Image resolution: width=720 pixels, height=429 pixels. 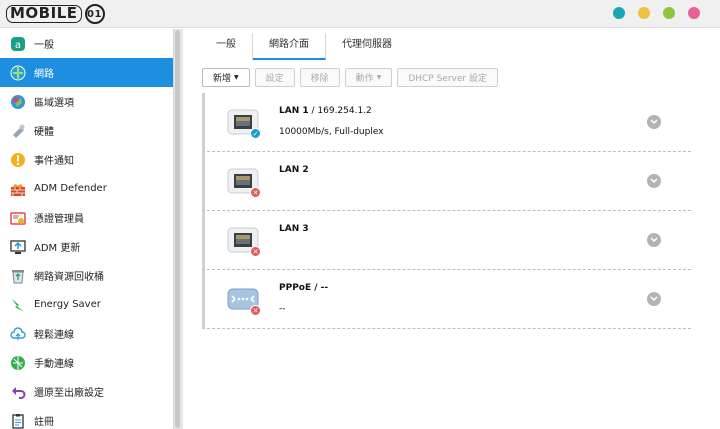 I want to click on notification-icon, so click(x=18, y=160).